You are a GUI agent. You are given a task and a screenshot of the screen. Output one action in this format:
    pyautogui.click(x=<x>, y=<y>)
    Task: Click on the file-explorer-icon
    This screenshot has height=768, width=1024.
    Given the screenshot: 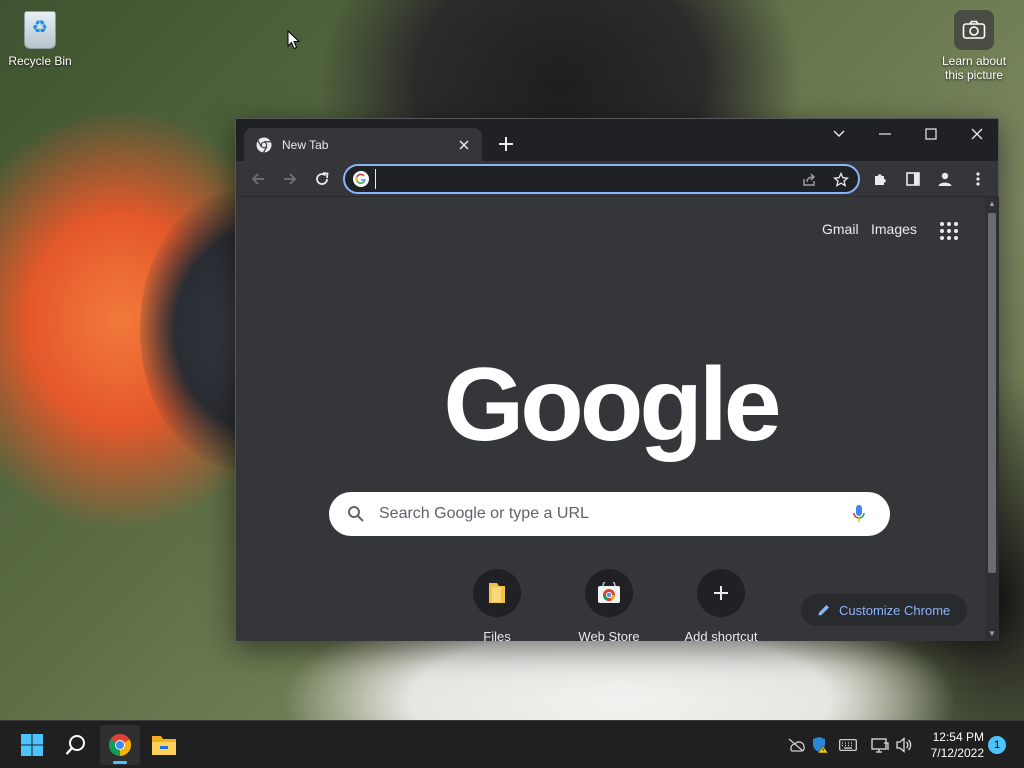 What is the action you would take?
    pyautogui.click(x=164, y=745)
    